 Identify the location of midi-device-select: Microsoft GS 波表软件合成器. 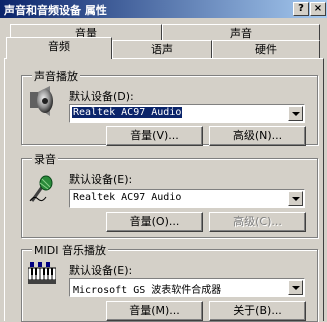
(187, 287).